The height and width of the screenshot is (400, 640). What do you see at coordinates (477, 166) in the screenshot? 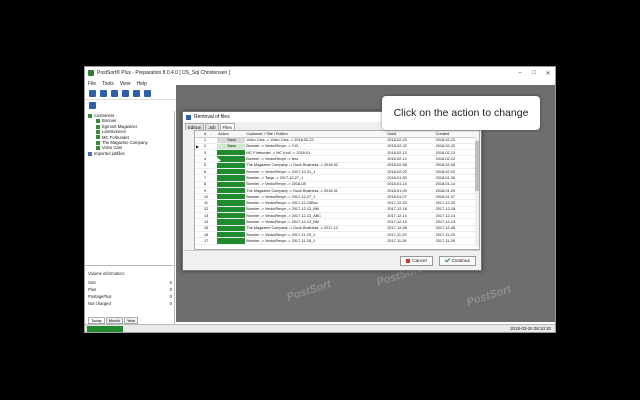
I see `scrollbar-thumb` at bounding box center [477, 166].